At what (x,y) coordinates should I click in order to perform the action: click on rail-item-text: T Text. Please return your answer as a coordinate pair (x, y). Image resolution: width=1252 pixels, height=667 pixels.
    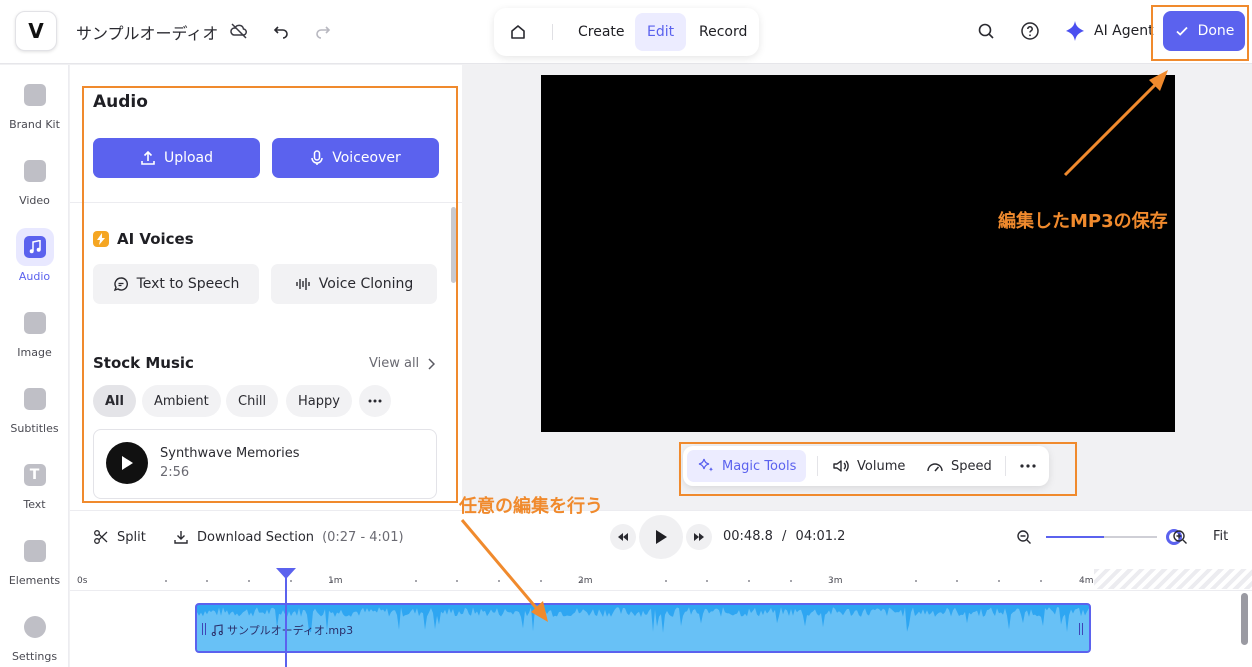
    Looking at the image, I should click on (34, 483).